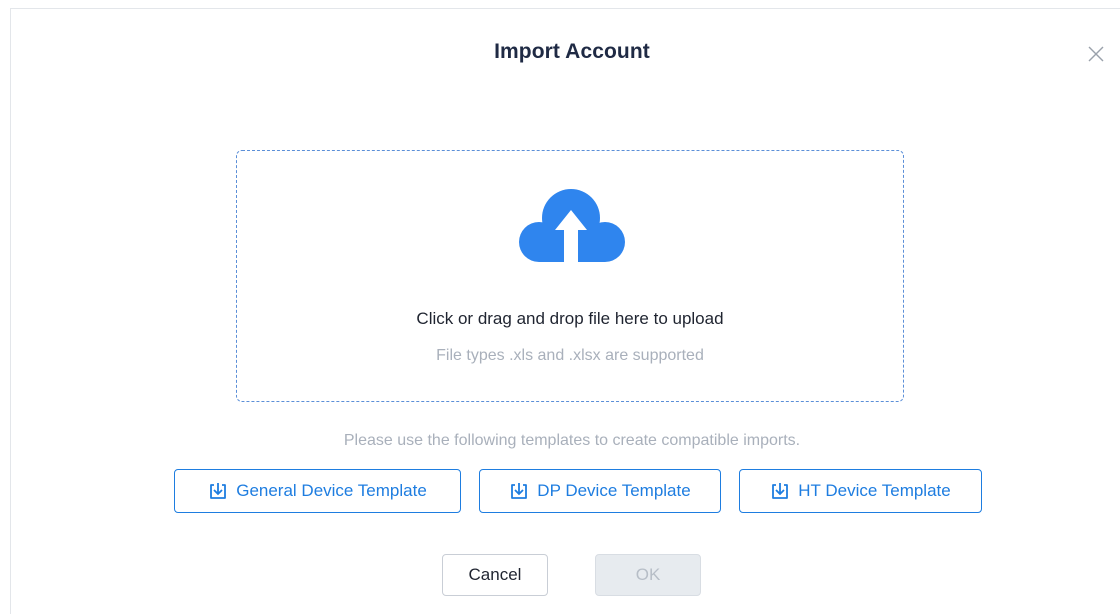 The width and height of the screenshot is (1120, 614). I want to click on ht-device-template-button: HT Device Template, so click(860, 491).